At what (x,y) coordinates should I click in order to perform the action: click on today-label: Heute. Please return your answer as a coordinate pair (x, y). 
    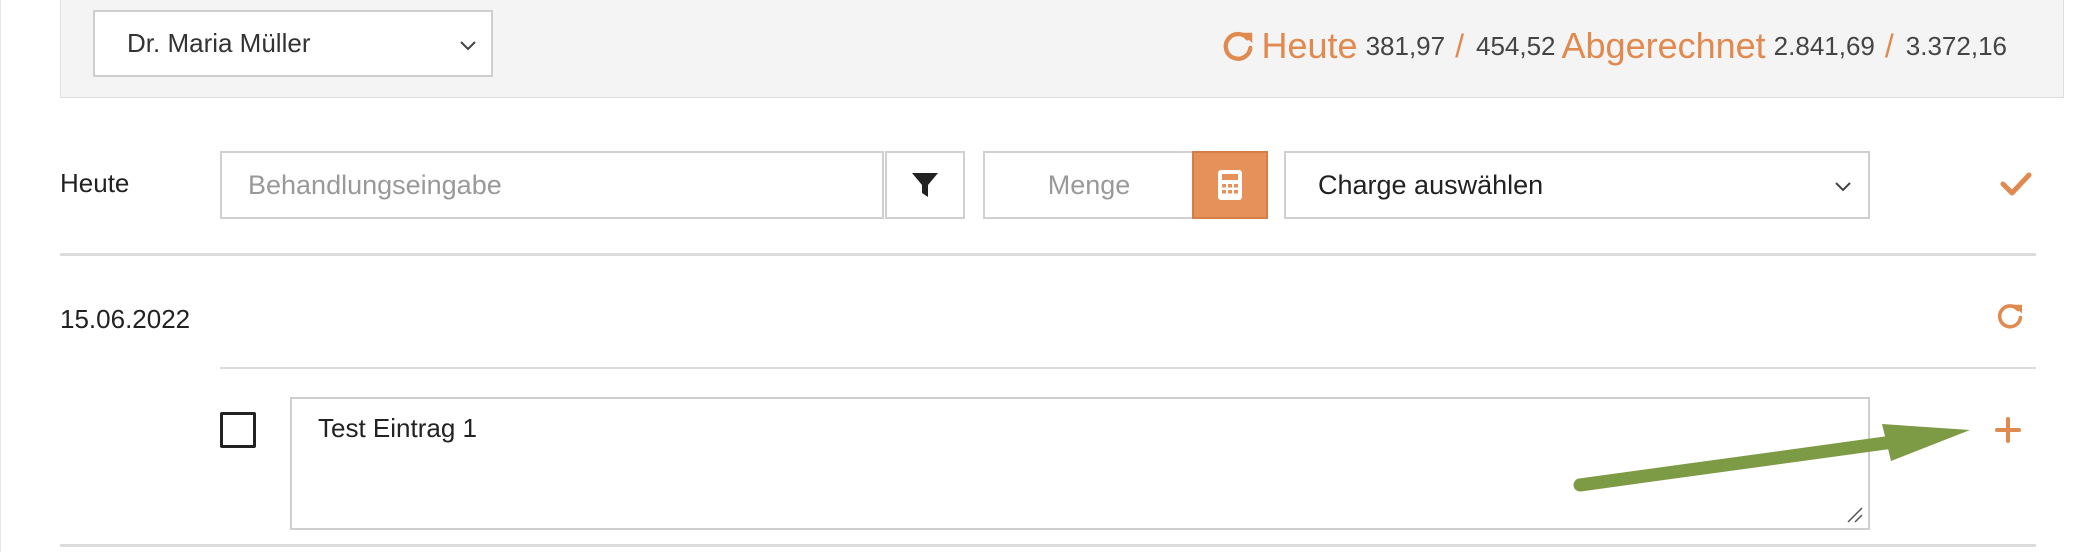
    Looking at the image, I should click on (1309, 45).